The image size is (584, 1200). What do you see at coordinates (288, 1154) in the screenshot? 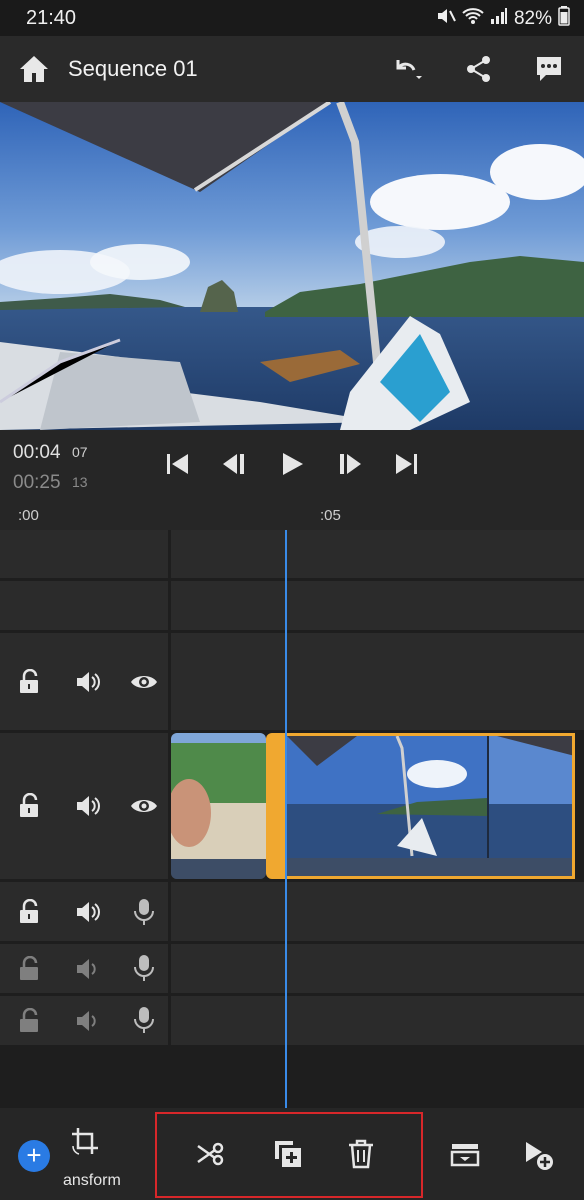
I see `duplicate-icon` at bounding box center [288, 1154].